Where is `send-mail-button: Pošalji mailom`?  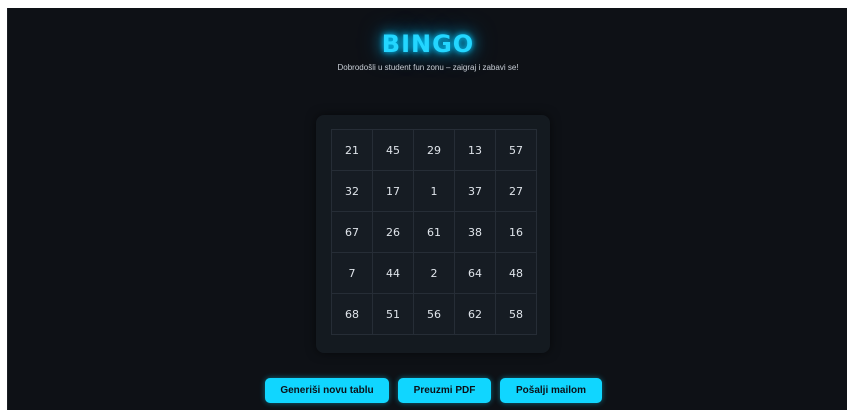 send-mail-button: Pošalji mailom is located at coordinates (551, 390).